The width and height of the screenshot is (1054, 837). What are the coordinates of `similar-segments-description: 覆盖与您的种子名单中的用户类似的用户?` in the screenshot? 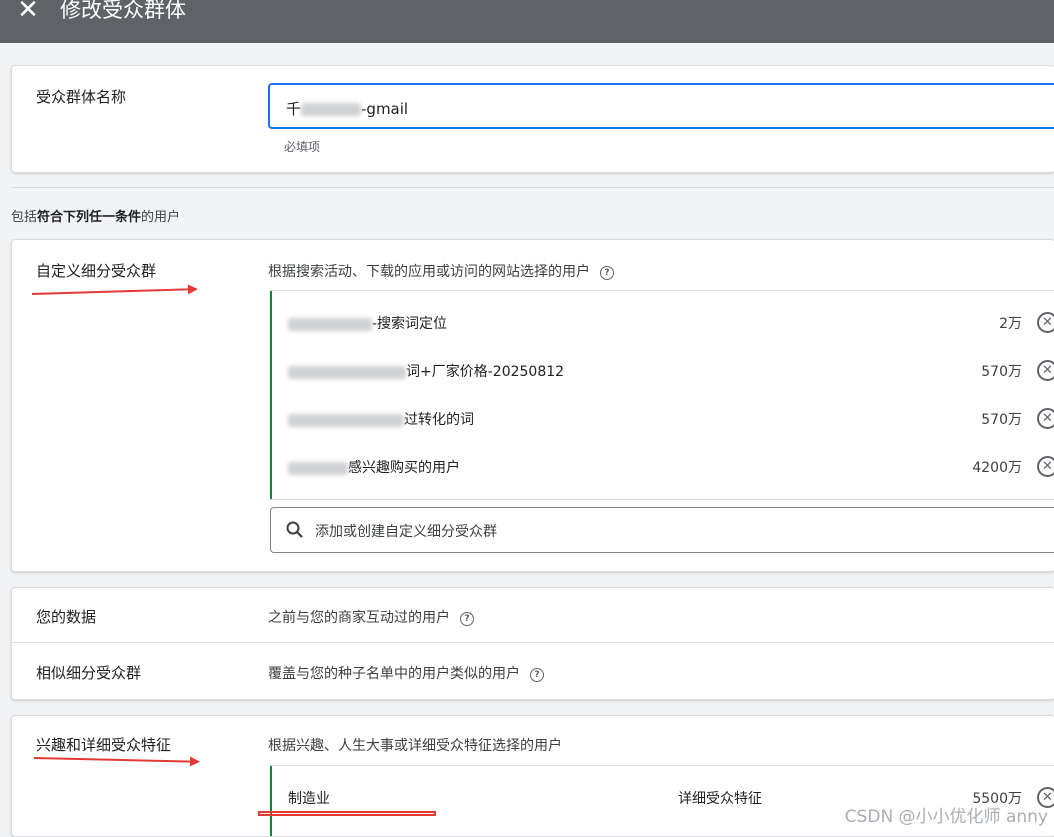 It's located at (406, 673).